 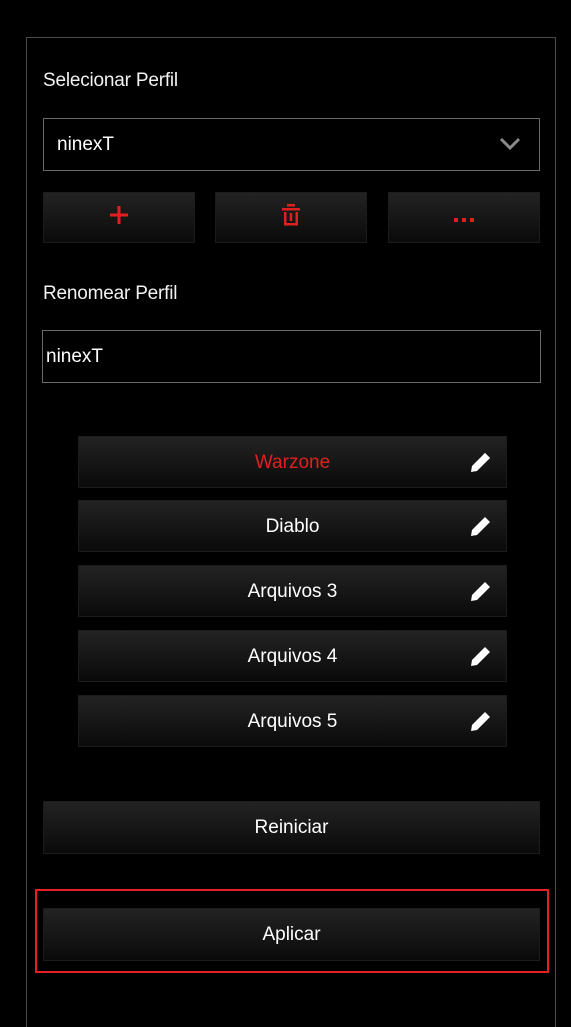 What do you see at coordinates (291, 144) in the screenshot?
I see `profile-dropdown: ninexT` at bounding box center [291, 144].